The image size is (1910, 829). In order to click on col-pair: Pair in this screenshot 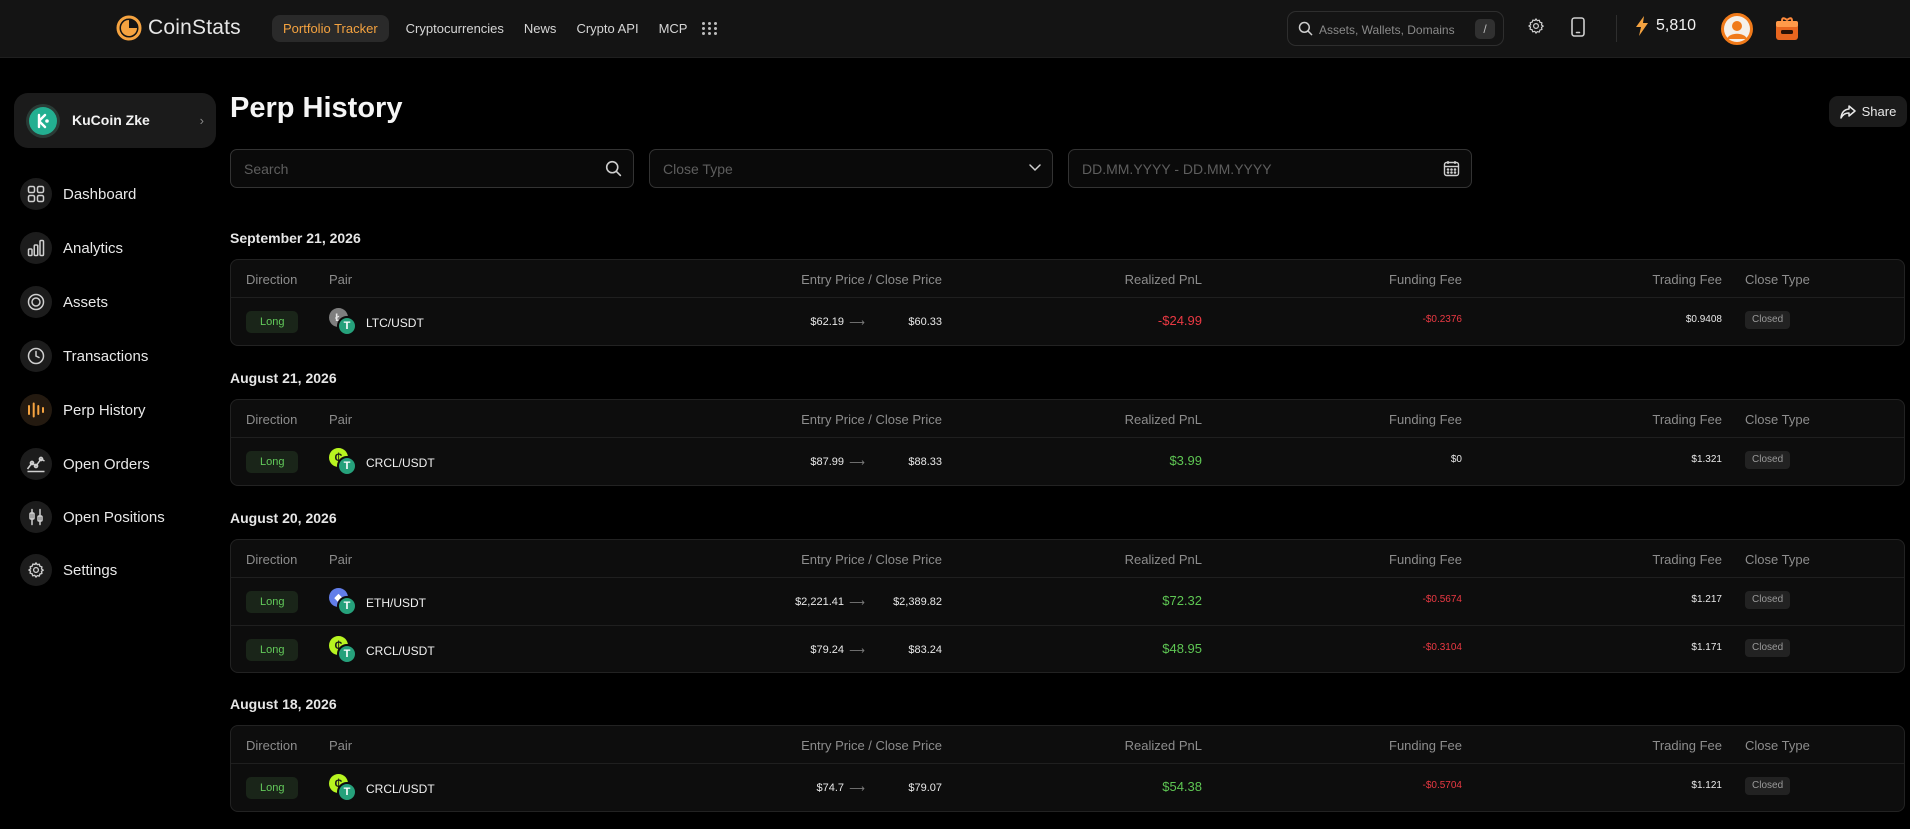, I will do `click(341, 419)`.